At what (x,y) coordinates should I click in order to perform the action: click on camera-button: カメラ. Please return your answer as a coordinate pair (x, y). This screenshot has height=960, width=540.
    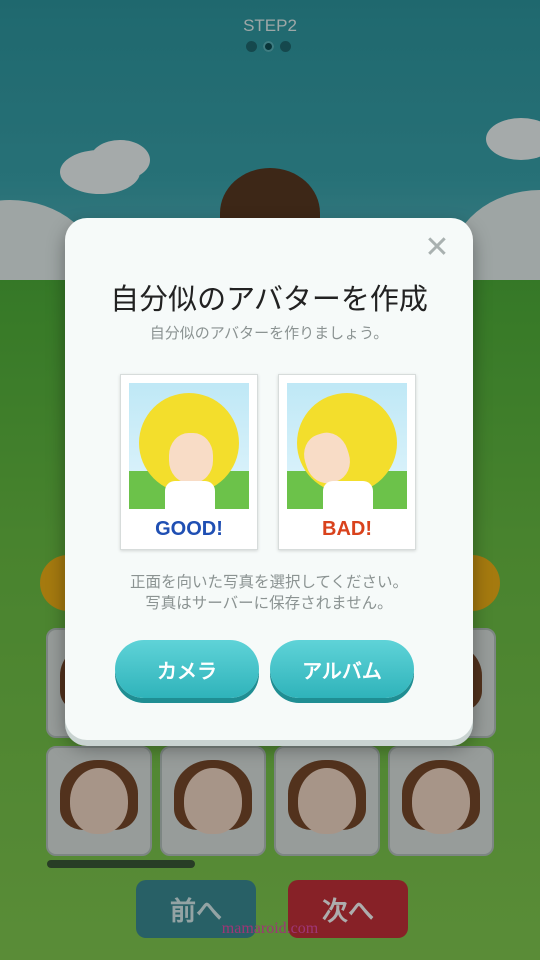
    Looking at the image, I should click on (187, 669).